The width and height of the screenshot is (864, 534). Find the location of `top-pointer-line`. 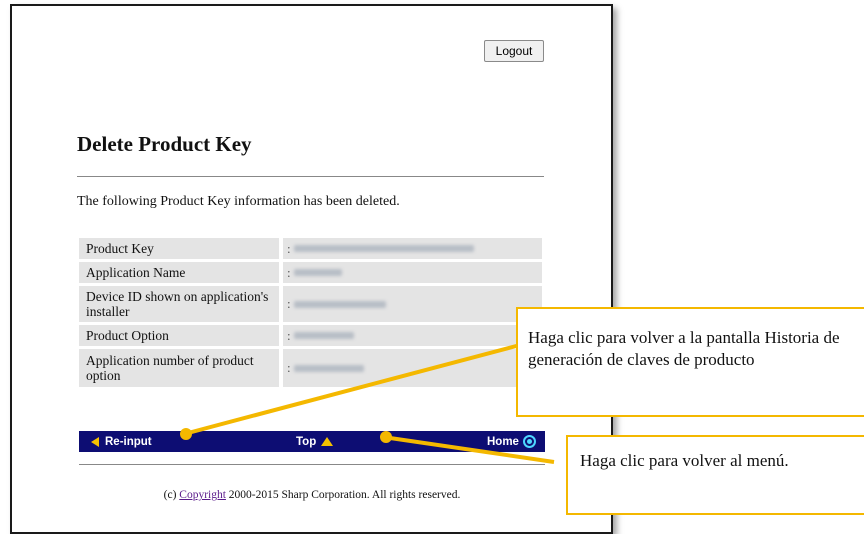

top-pointer-line is located at coordinates (472, 450).